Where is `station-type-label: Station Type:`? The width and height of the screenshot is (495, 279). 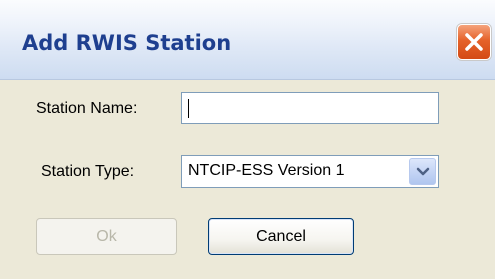
station-type-label: Station Type: is located at coordinates (88, 171).